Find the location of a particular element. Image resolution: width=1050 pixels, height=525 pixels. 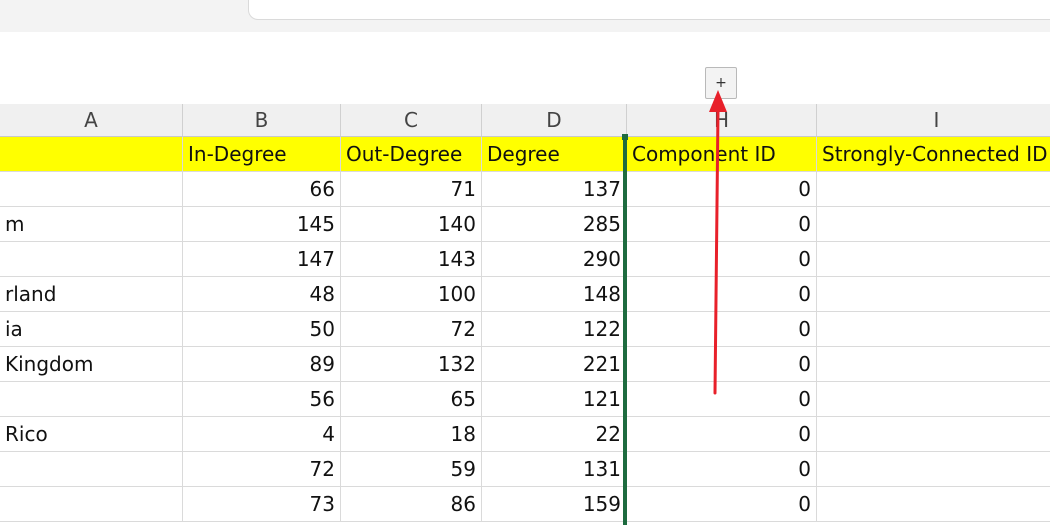

header-cell: Component ID is located at coordinates (722, 154).